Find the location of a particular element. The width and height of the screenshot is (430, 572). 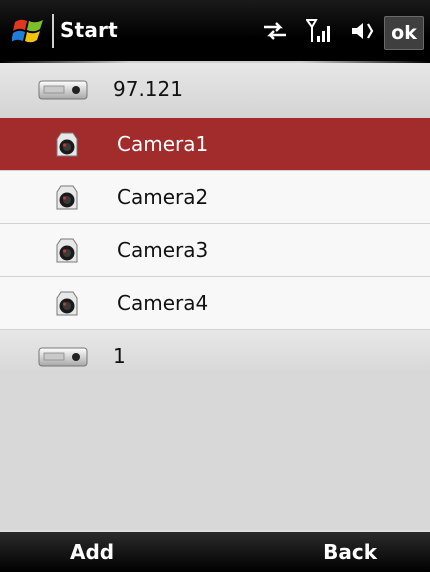

camera-row-4: Camera4 is located at coordinates (215, 303).